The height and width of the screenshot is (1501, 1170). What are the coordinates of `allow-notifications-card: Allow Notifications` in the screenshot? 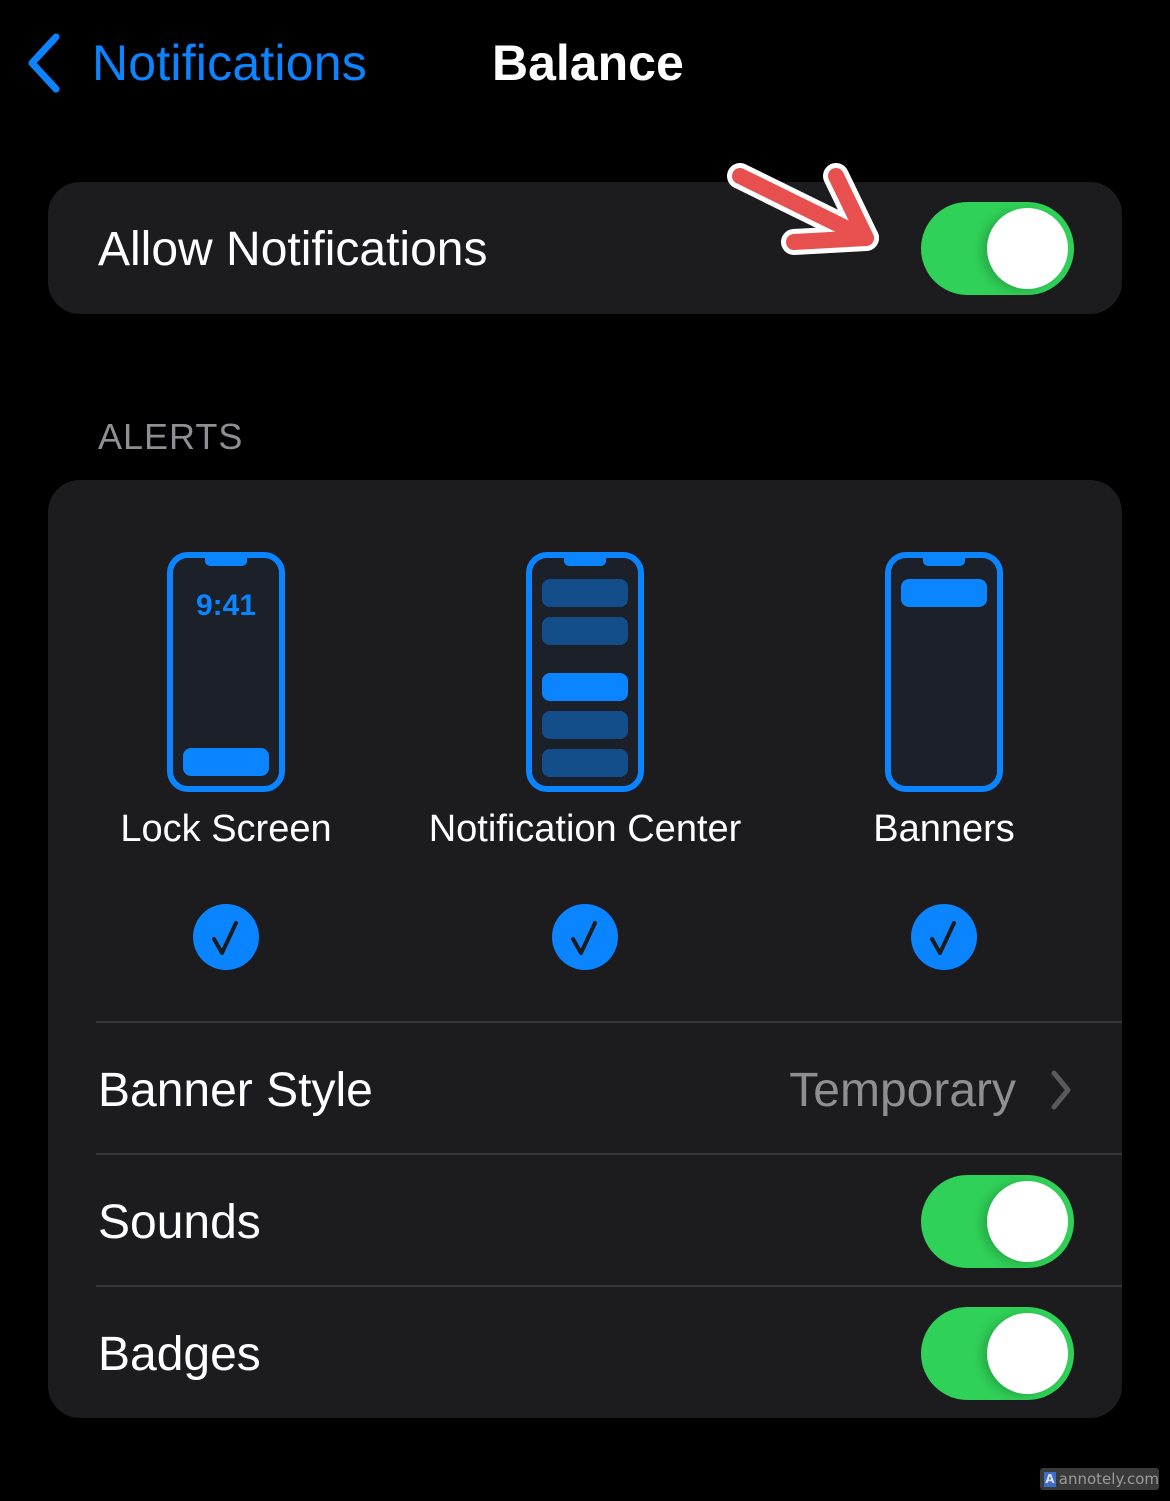 It's located at (585, 248).